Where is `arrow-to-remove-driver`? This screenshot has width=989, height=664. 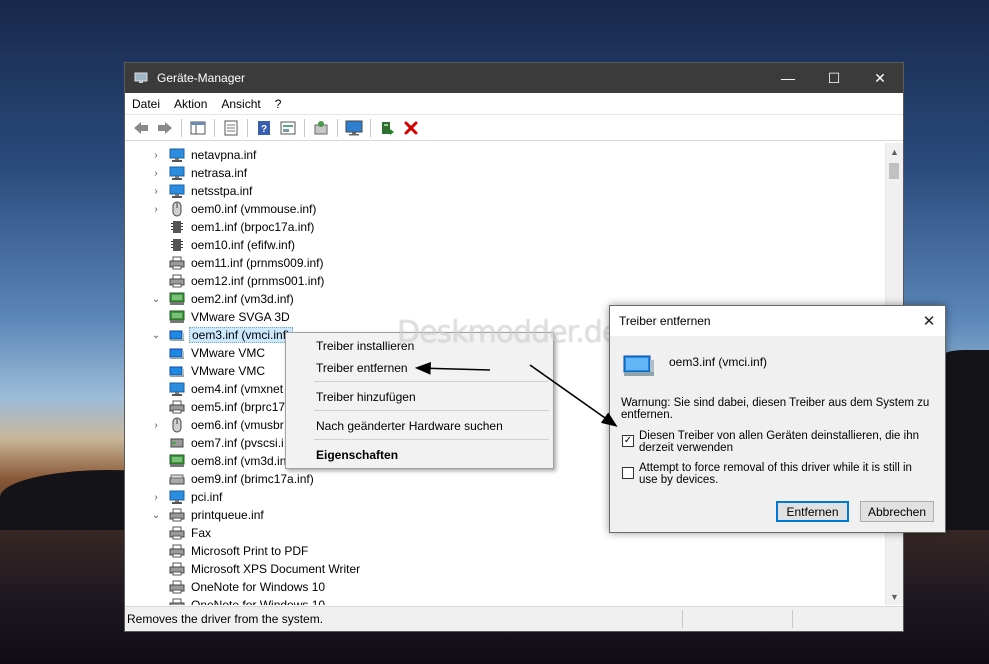 arrow-to-remove-driver is located at coordinates (452, 368).